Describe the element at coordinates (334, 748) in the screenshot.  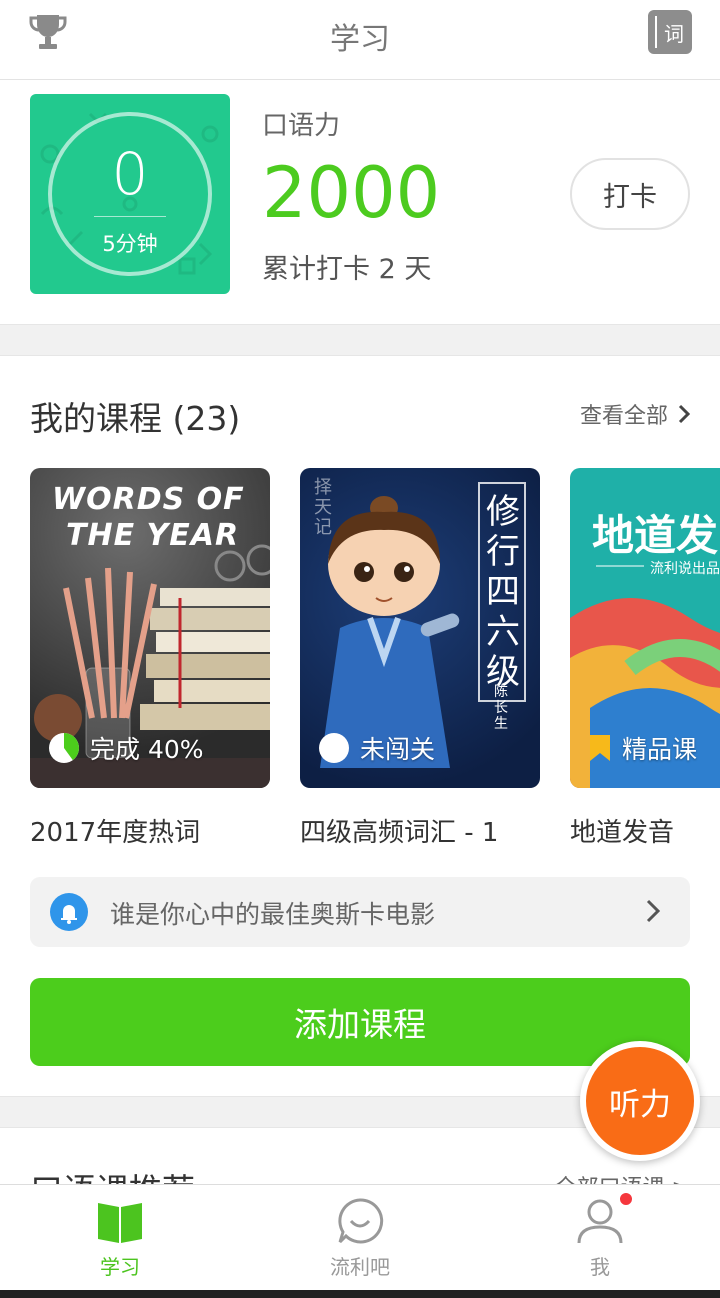
I see `status-circle-icon` at that location.